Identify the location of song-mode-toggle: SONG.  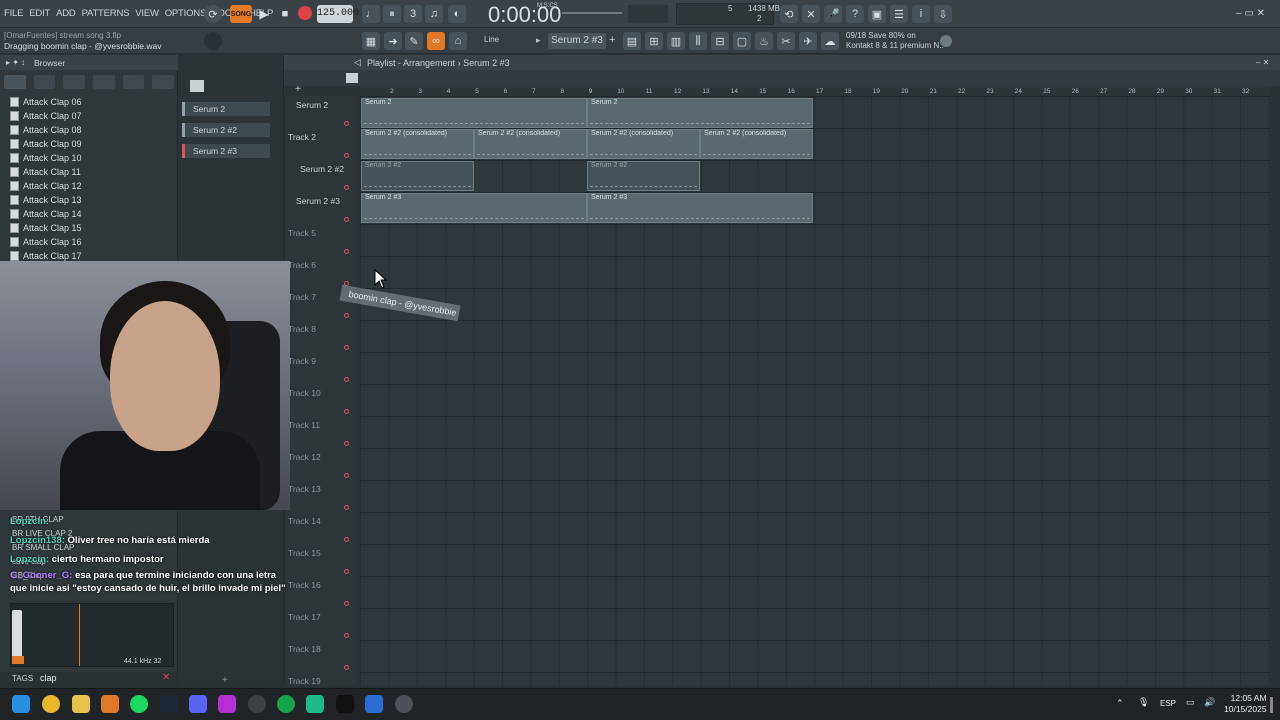
(241, 14).